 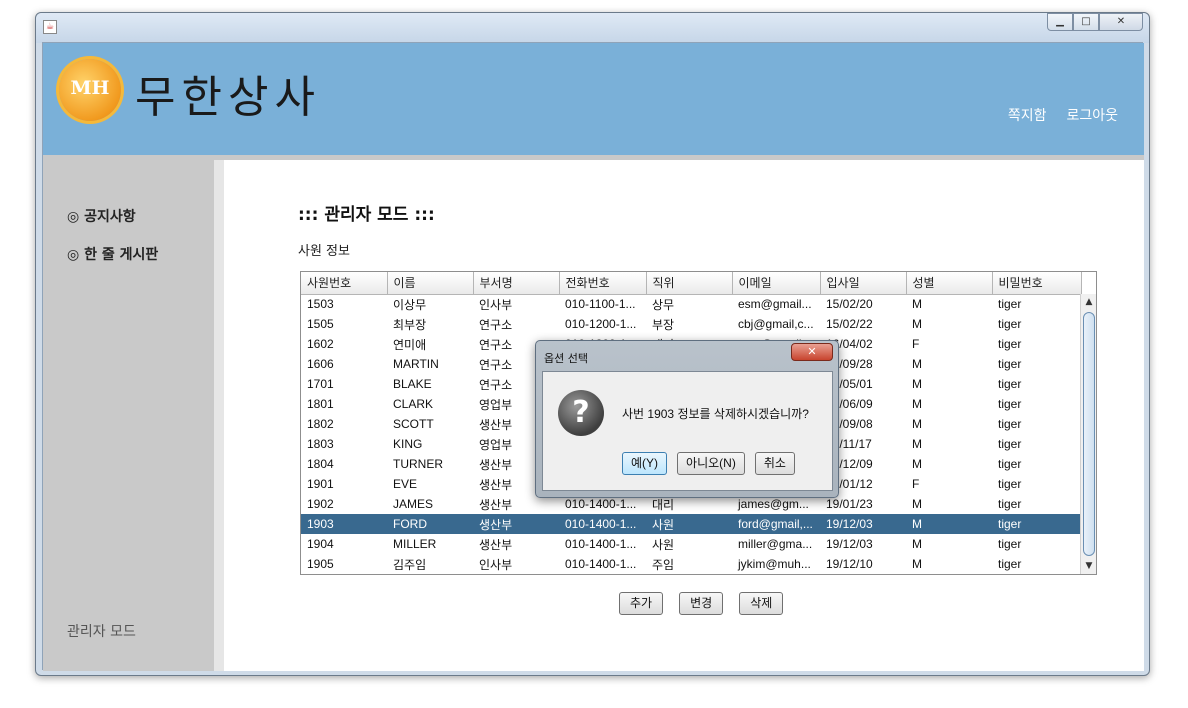 I want to click on dialog-buttons: 예(Y) 아니오(N) 취소, so click(x=708, y=463).